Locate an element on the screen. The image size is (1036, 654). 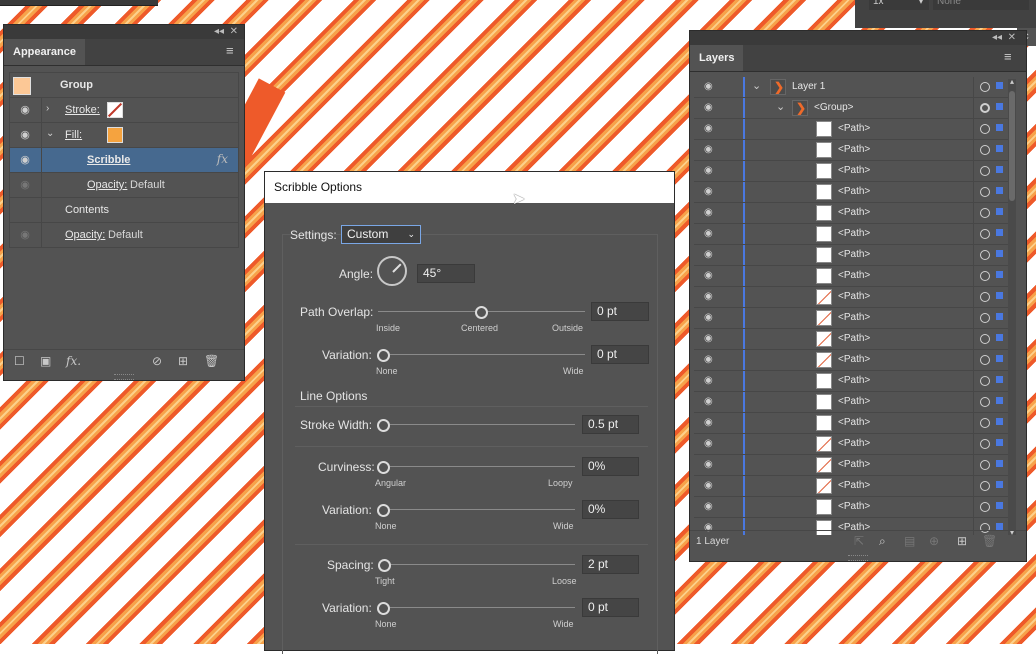
close-icon: ✕ is located at coordinates (1012, 38).